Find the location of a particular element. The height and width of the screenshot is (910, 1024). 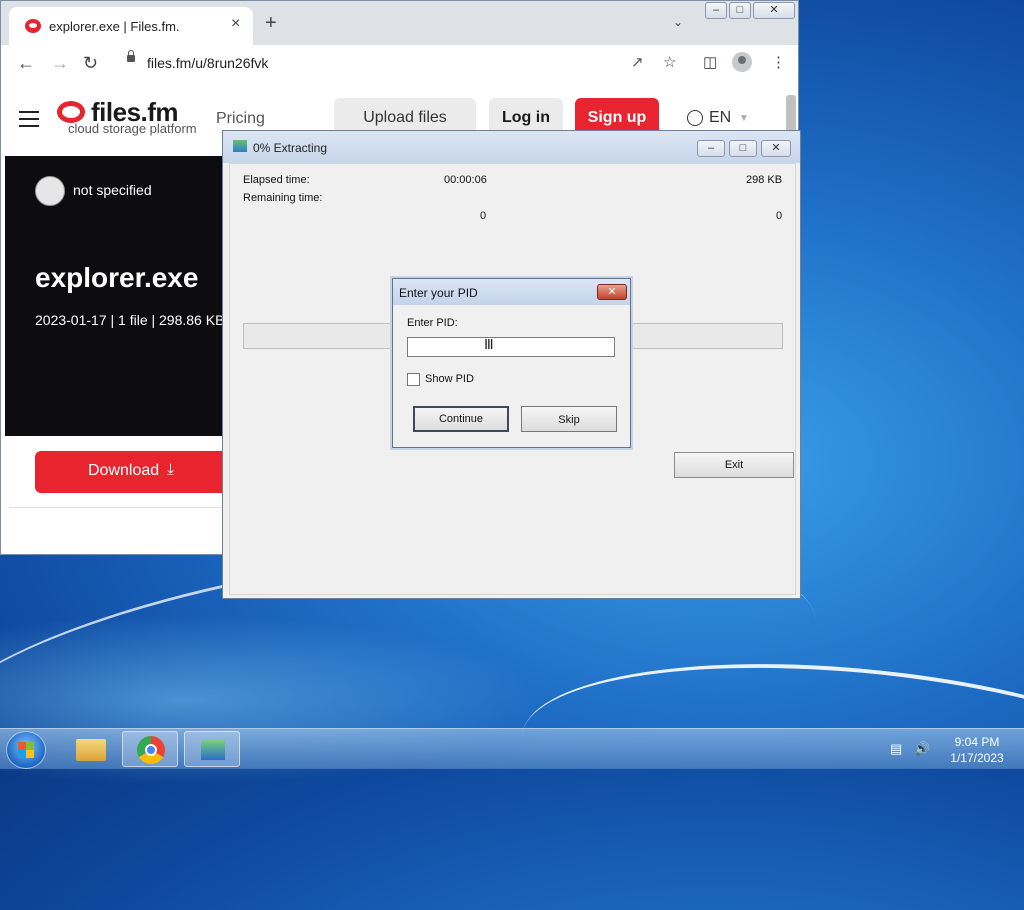

start-button is located at coordinates (26, 750).